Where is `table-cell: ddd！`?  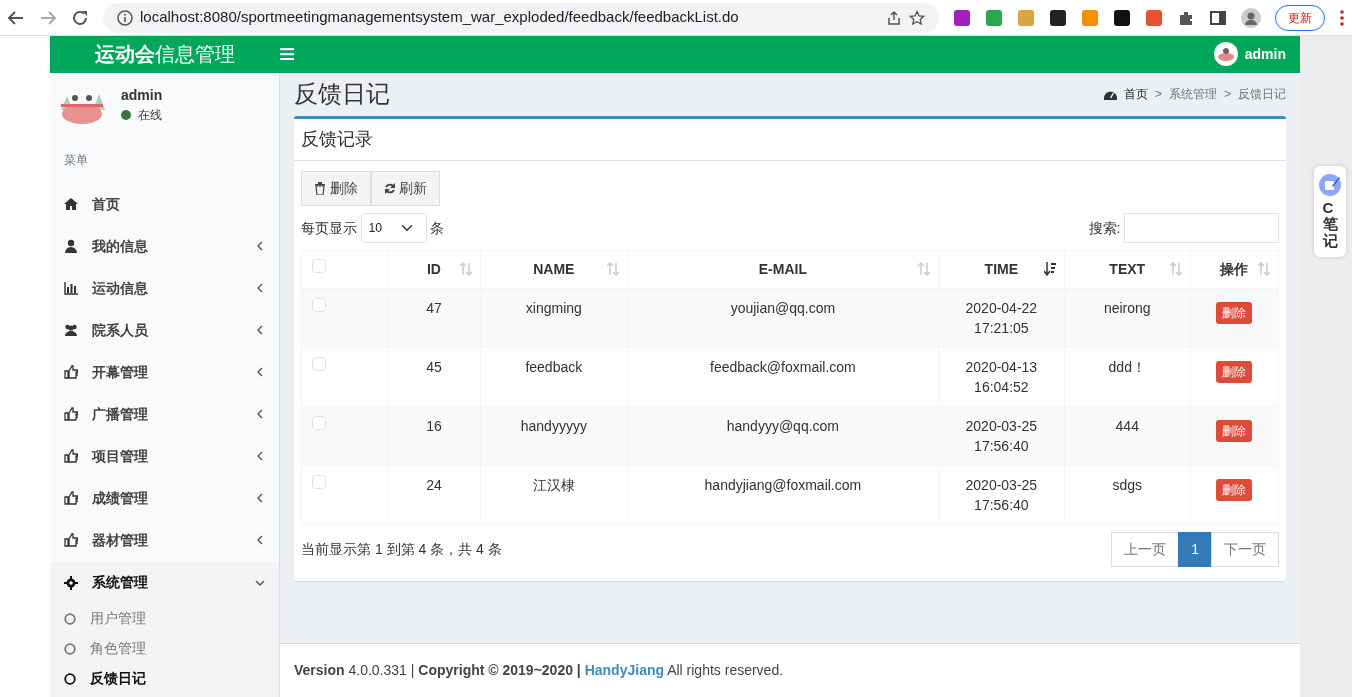 table-cell: ddd！ is located at coordinates (1127, 367).